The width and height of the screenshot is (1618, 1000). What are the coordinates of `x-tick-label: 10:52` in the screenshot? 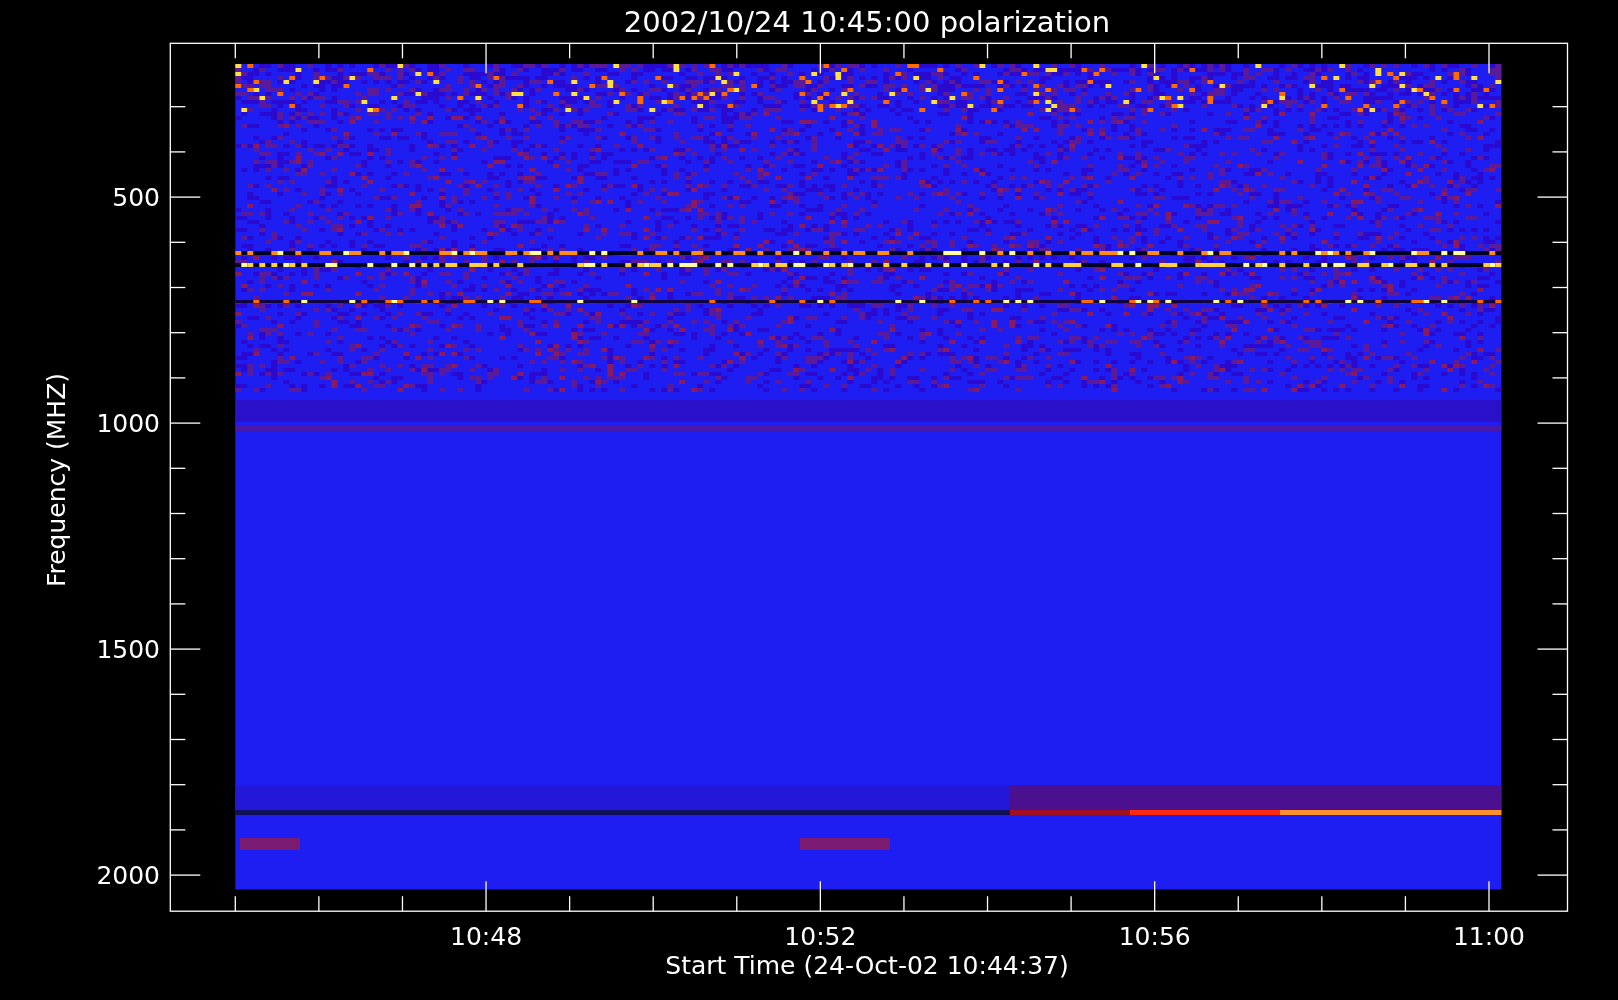 It's located at (820, 936).